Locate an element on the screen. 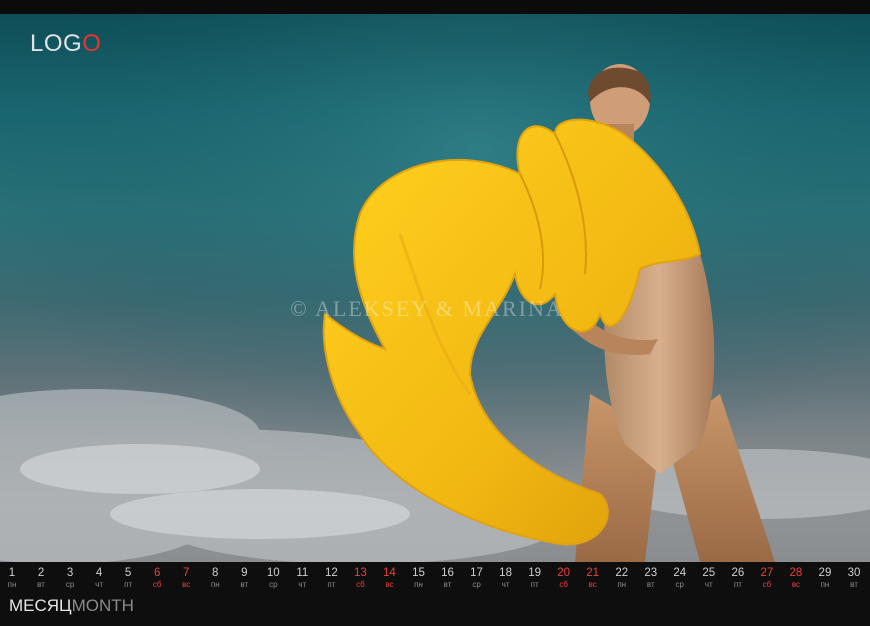 The width and height of the screenshot is (870, 626). day-number: 30 is located at coordinates (854, 573).